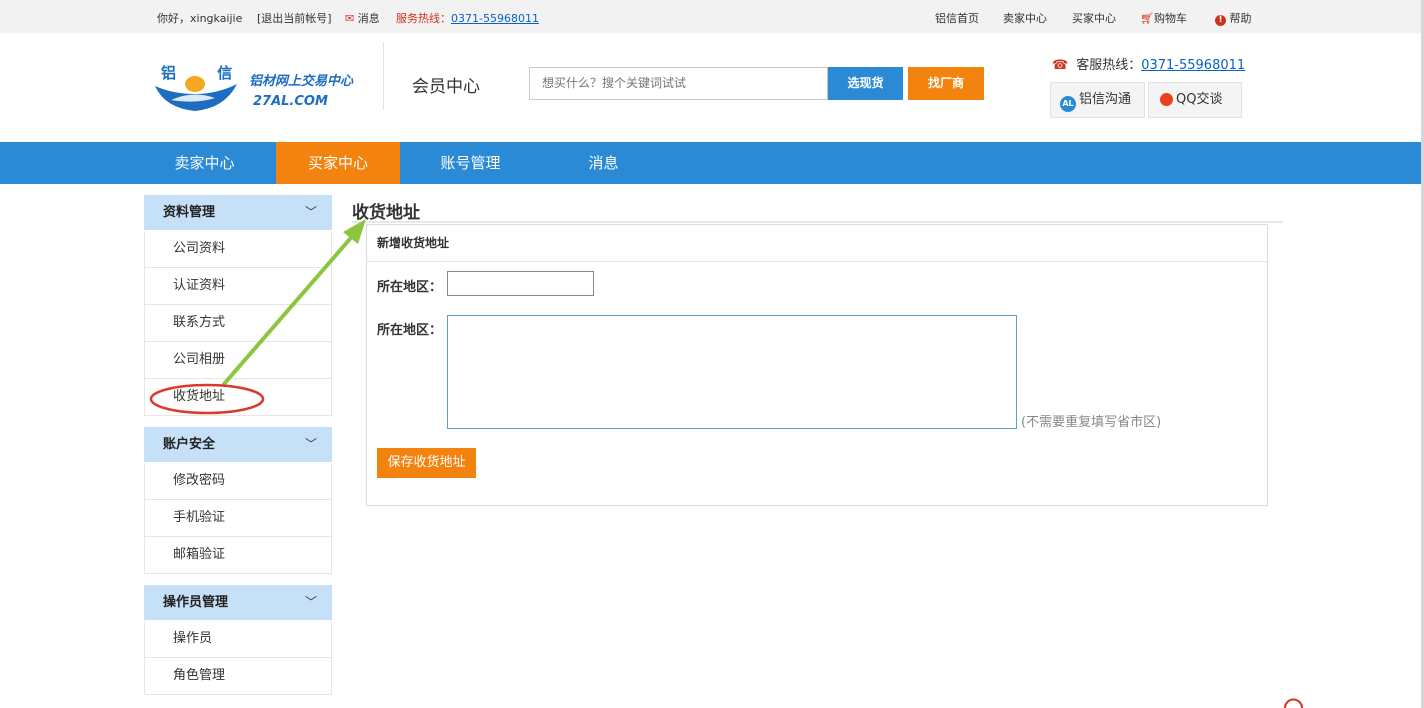  Describe the element at coordinates (294, 302) in the screenshot. I see `annotation-arrow-icon` at that location.